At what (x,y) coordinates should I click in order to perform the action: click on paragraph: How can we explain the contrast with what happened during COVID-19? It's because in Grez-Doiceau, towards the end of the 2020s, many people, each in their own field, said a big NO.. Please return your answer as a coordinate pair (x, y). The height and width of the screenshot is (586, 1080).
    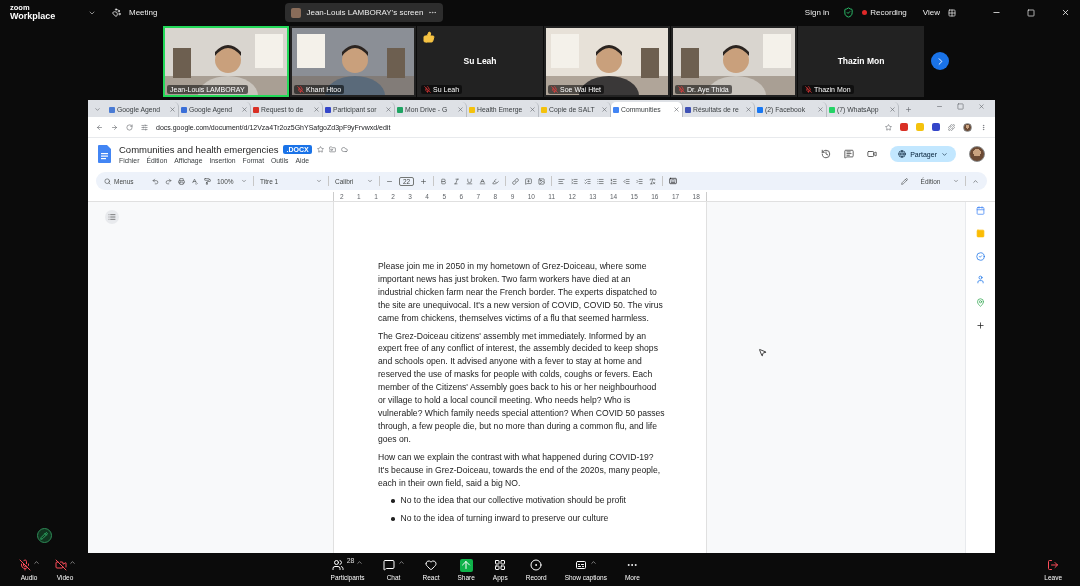
    Looking at the image, I should click on (520, 470).